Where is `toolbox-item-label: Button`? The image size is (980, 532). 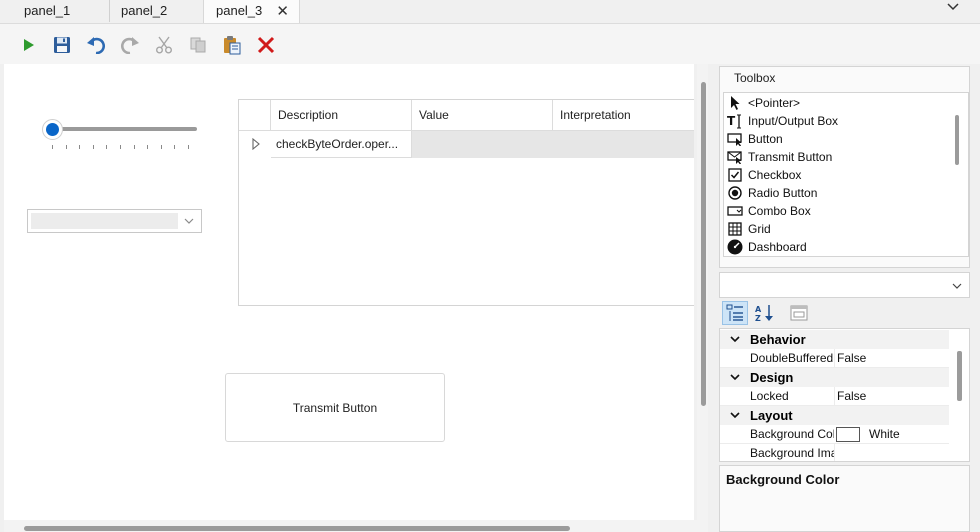 toolbox-item-label: Button is located at coordinates (765, 139).